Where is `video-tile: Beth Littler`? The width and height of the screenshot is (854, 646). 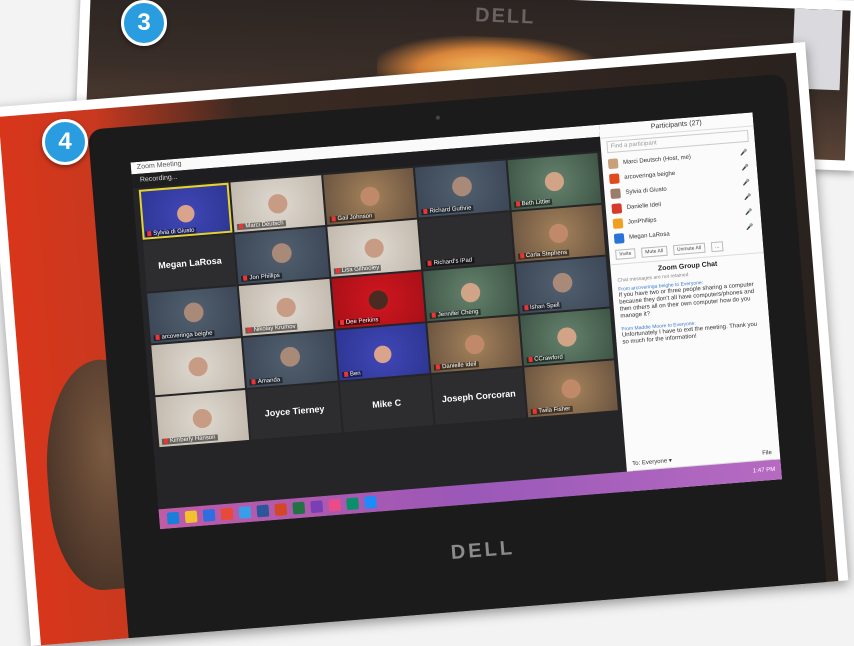
video-tile: Beth Littler is located at coordinates (554, 182).